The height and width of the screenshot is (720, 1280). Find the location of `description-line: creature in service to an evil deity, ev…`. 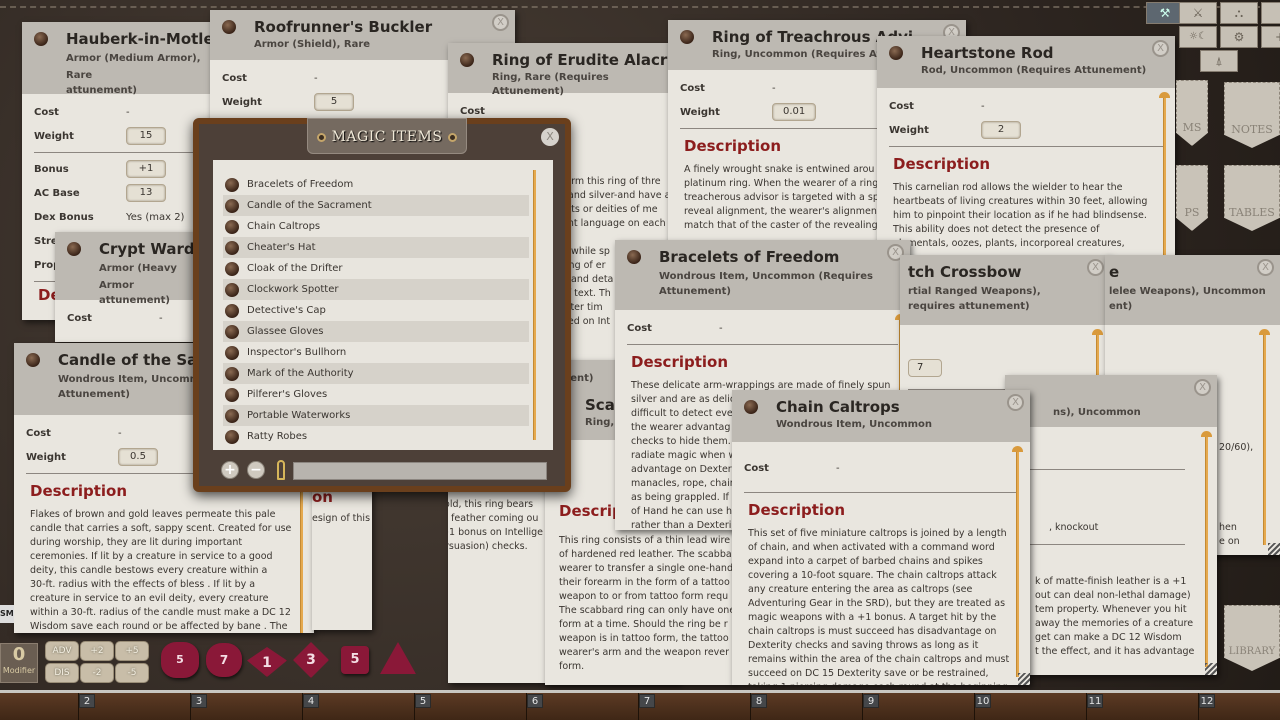

description-line: creature in service to an evil deity, ev… is located at coordinates (149, 598).